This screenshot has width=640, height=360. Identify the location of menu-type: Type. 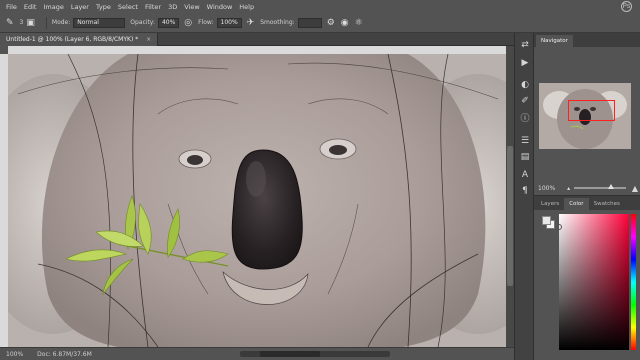
(103, 7).